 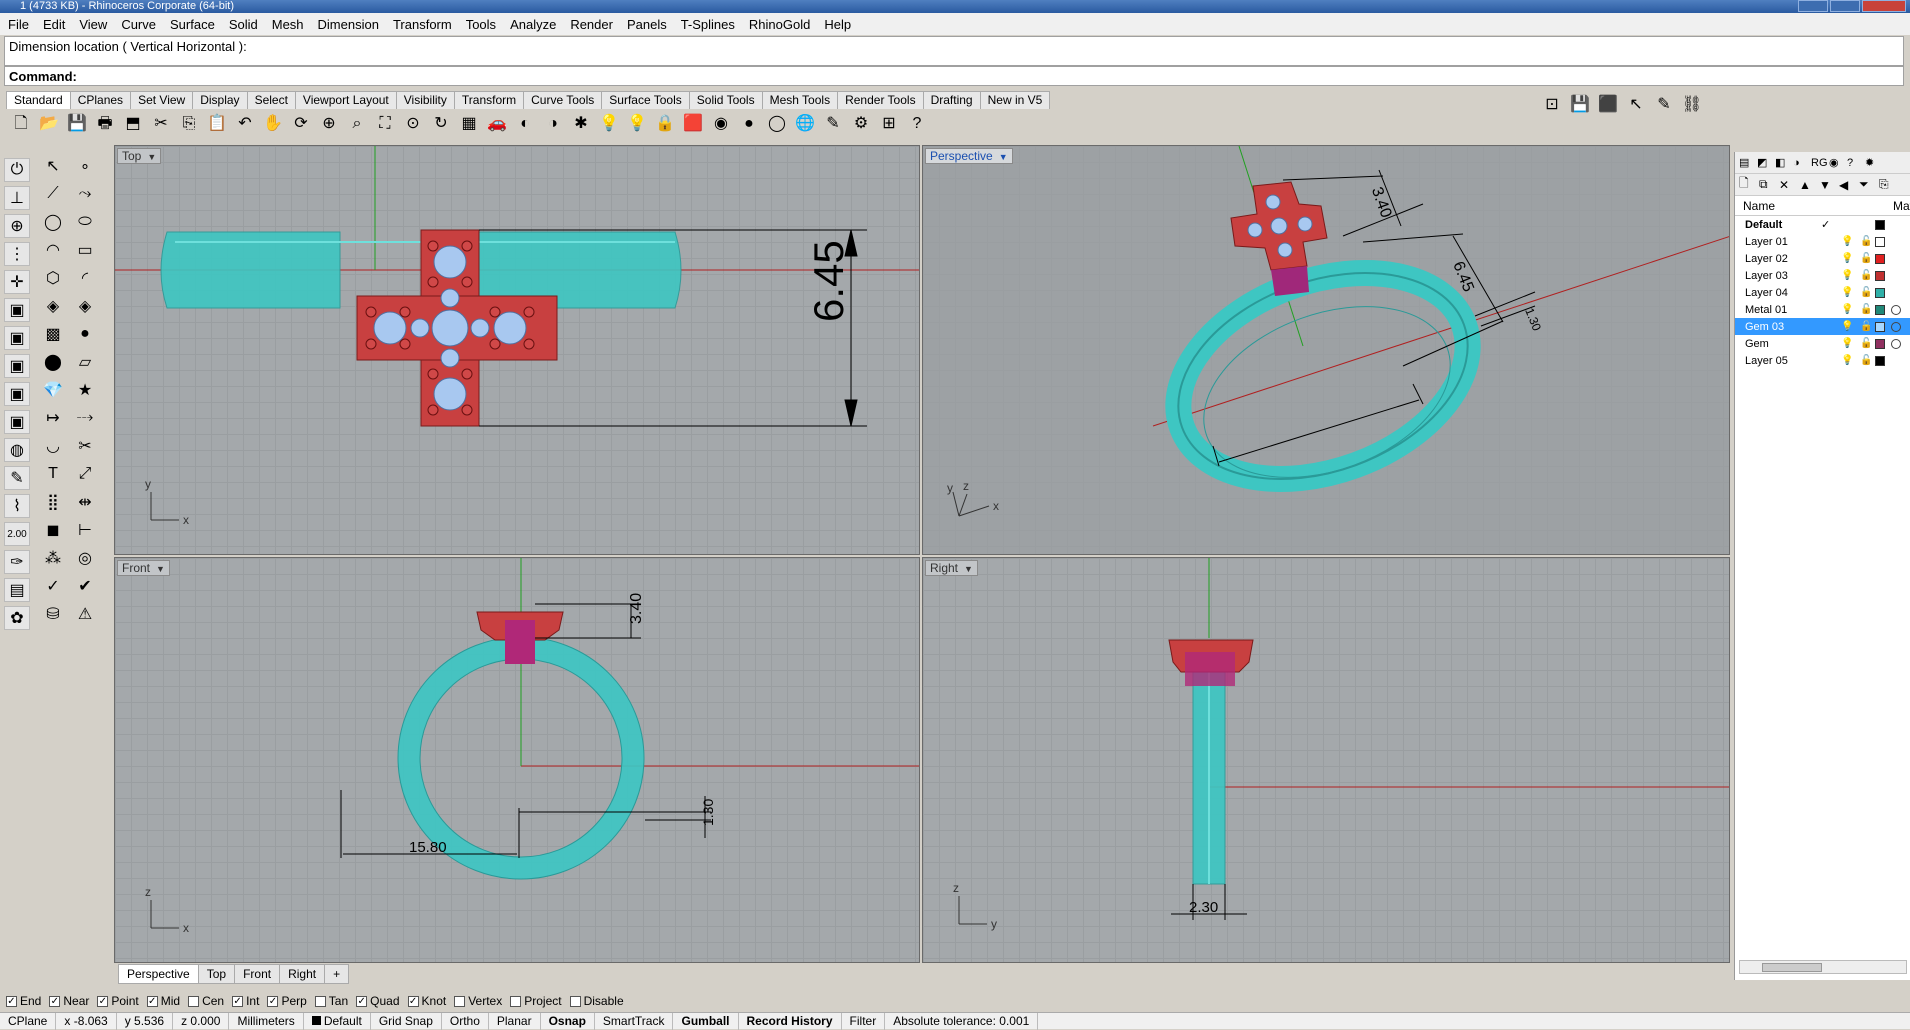 I want to click on status-filter: Filter, so click(x=864, y=1021).